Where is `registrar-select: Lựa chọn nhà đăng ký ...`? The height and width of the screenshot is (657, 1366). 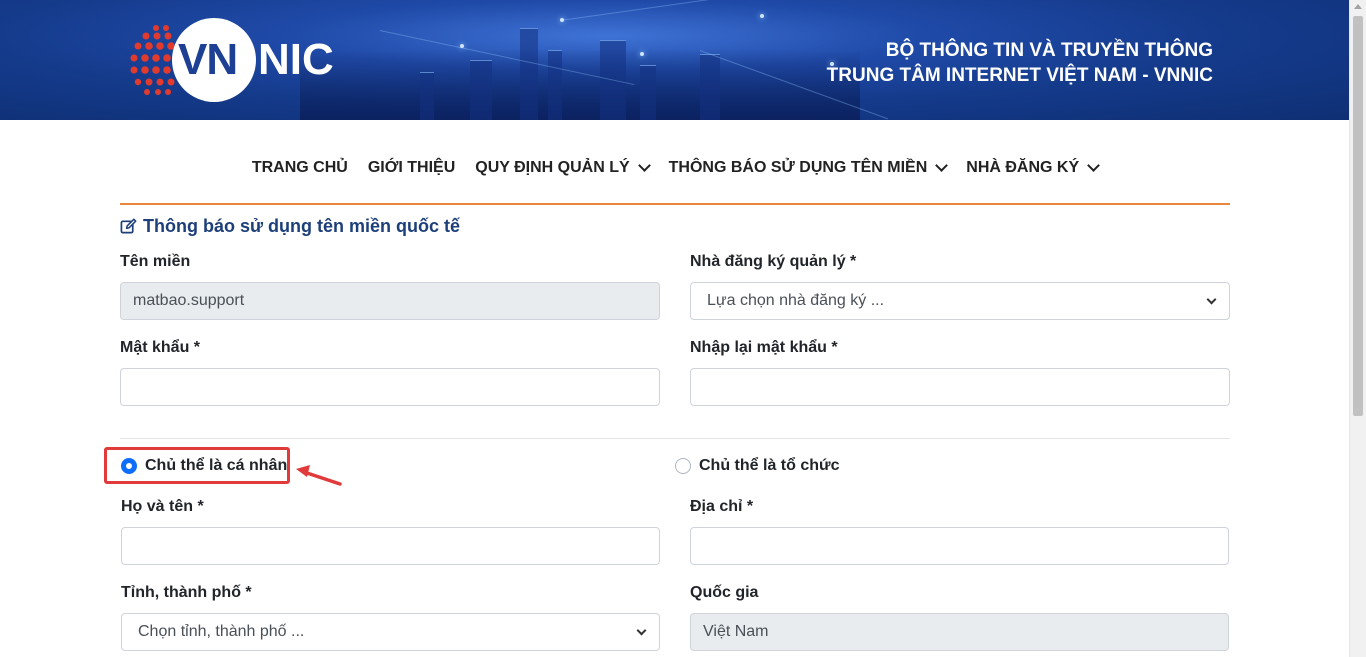 registrar-select: Lựa chọn nhà đăng ký ... is located at coordinates (960, 301).